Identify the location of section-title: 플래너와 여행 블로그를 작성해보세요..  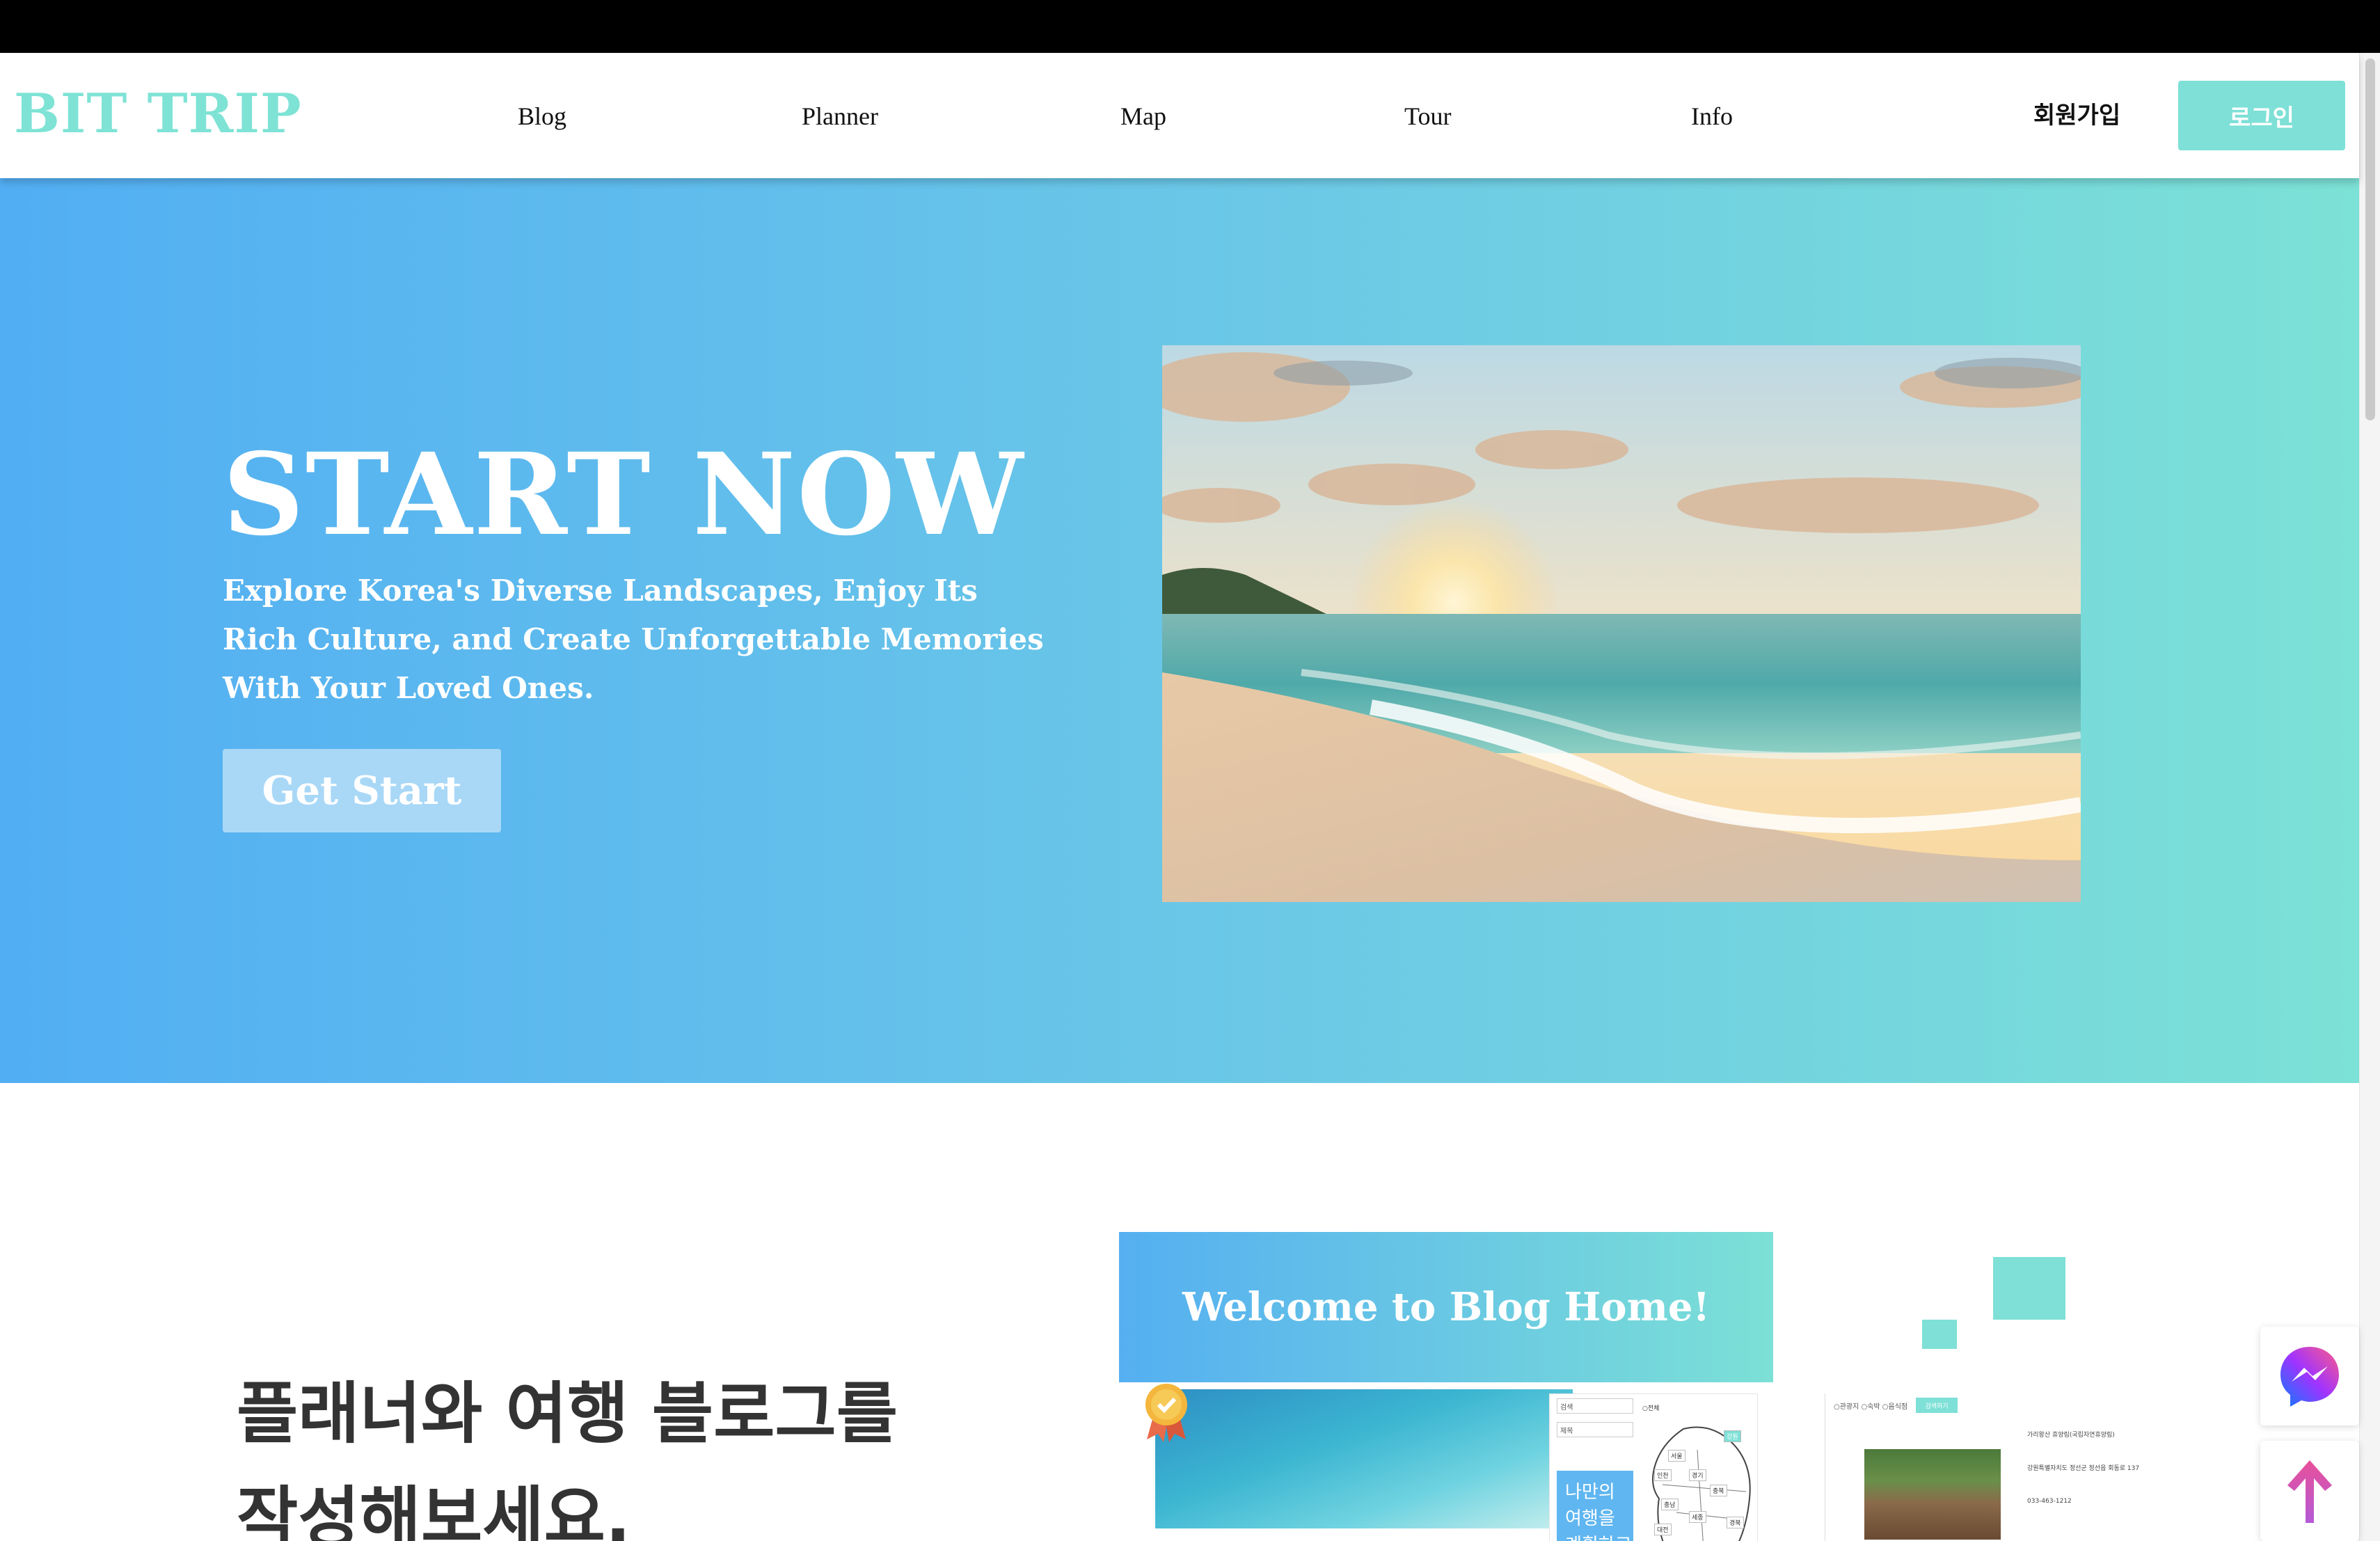
(567, 1451).